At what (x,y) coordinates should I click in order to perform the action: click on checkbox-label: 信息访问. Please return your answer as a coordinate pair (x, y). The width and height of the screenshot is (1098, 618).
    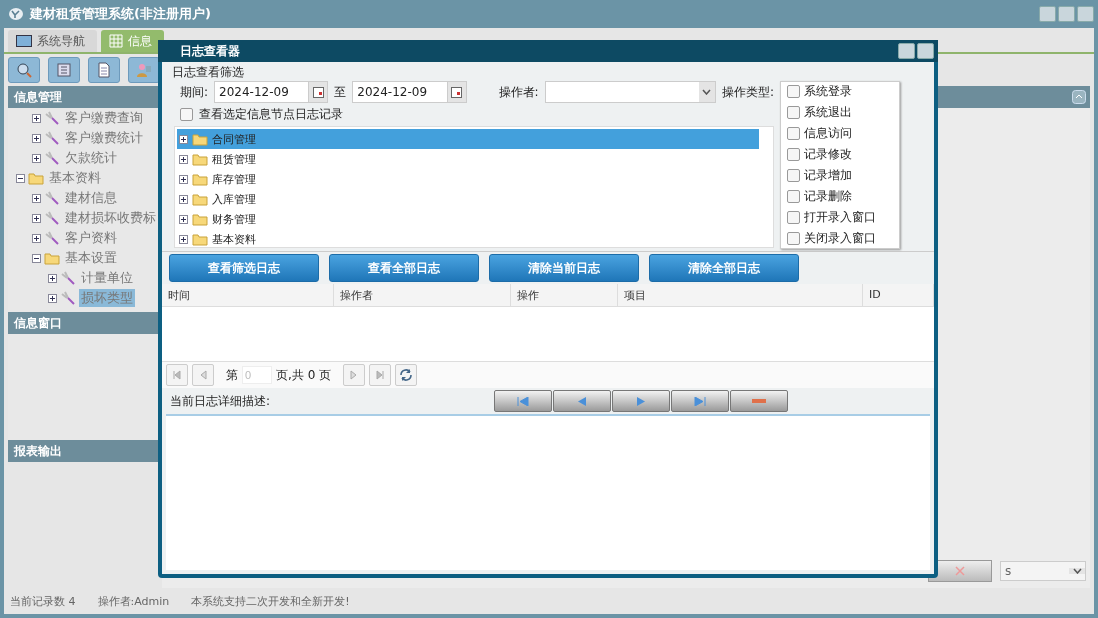
    Looking at the image, I should click on (828, 134).